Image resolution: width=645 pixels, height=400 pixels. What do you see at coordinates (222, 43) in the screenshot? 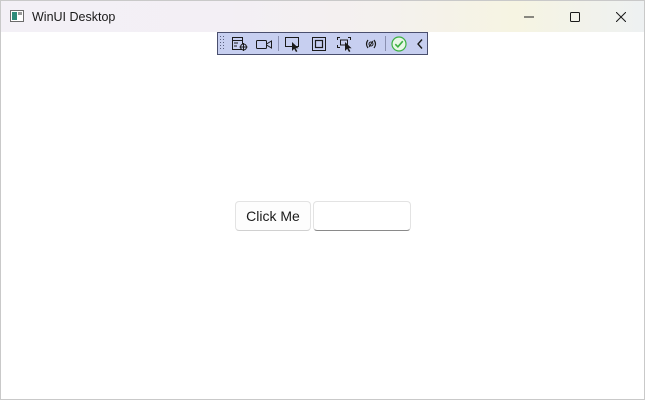
I see `toolbar-grip-icon` at bounding box center [222, 43].